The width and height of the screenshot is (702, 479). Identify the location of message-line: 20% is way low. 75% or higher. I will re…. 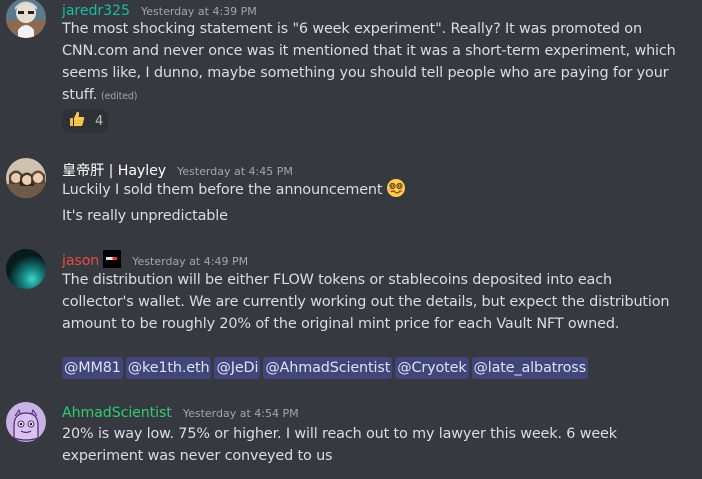
(339, 434).